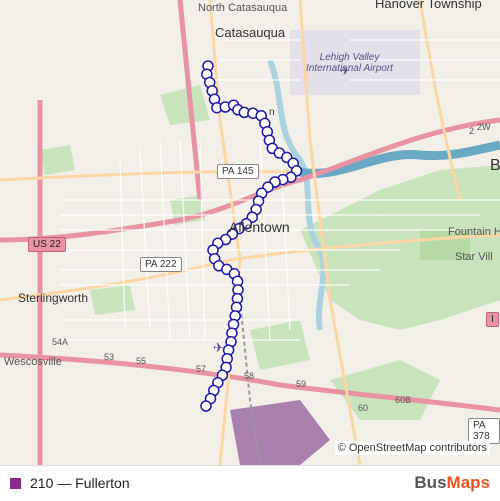 Image resolution: width=500 pixels, height=501 pixels. I want to click on airport-icon: ✈, so click(345, 71).